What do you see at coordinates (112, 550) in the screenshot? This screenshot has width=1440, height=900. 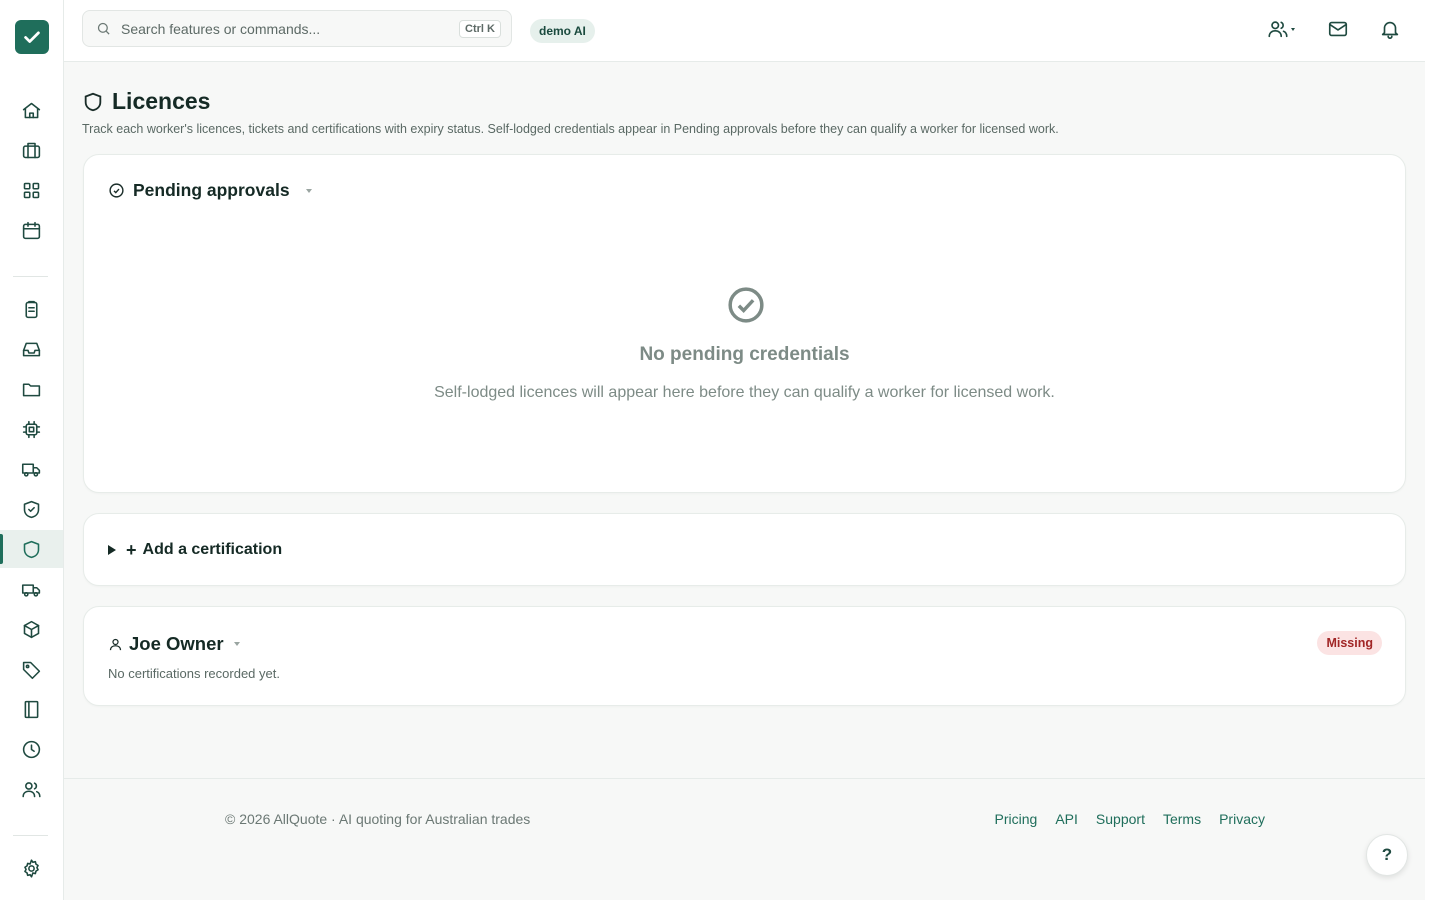 I see `disclosure-triangle-icon` at bounding box center [112, 550].